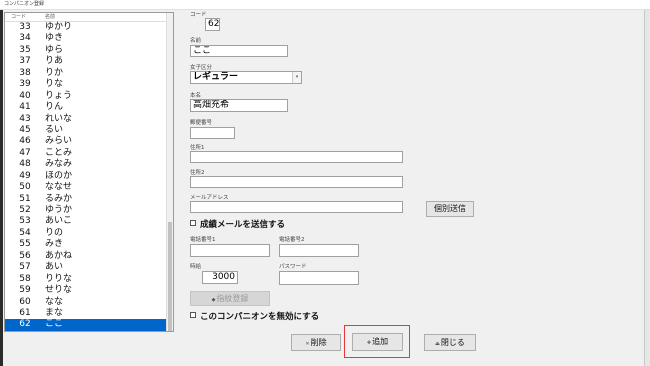 This screenshot has width=650, height=366. What do you see at coordinates (25, 61) in the screenshot?
I see `list-item-code: 37` at bounding box center [25, 61].